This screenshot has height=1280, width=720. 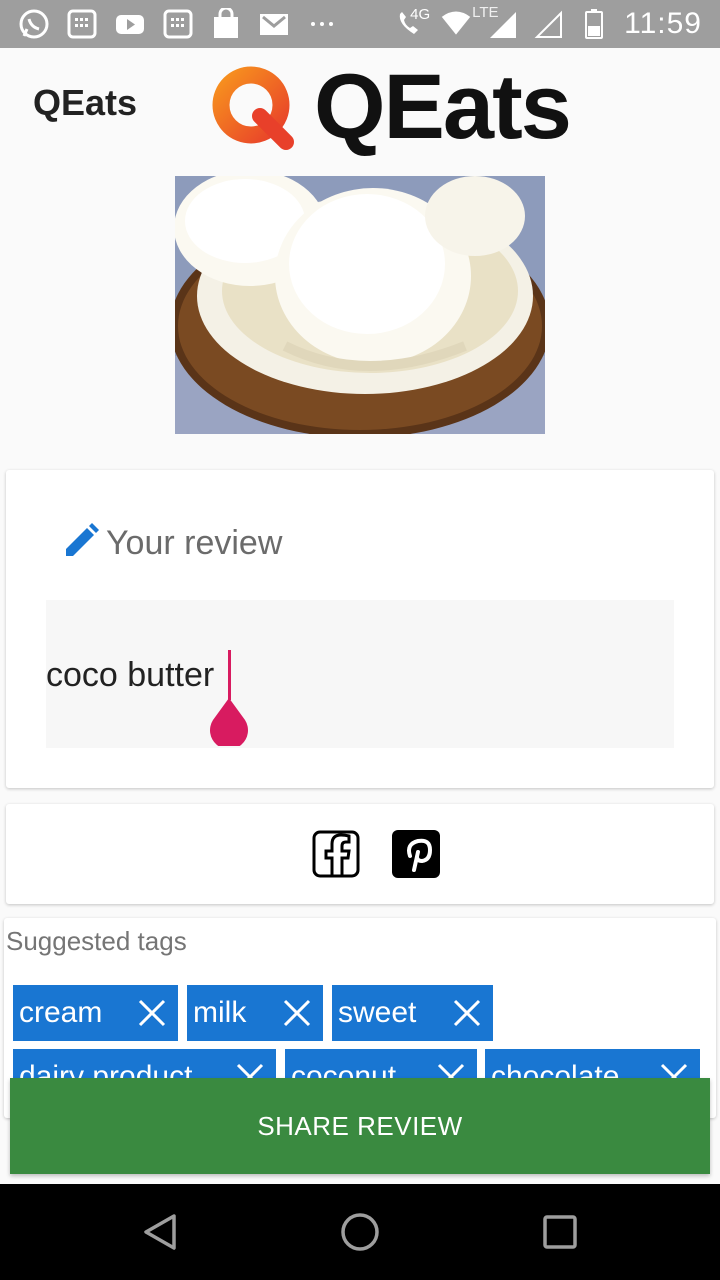 I want to click on tag-chip: milk, so click(x=255, y=1013).